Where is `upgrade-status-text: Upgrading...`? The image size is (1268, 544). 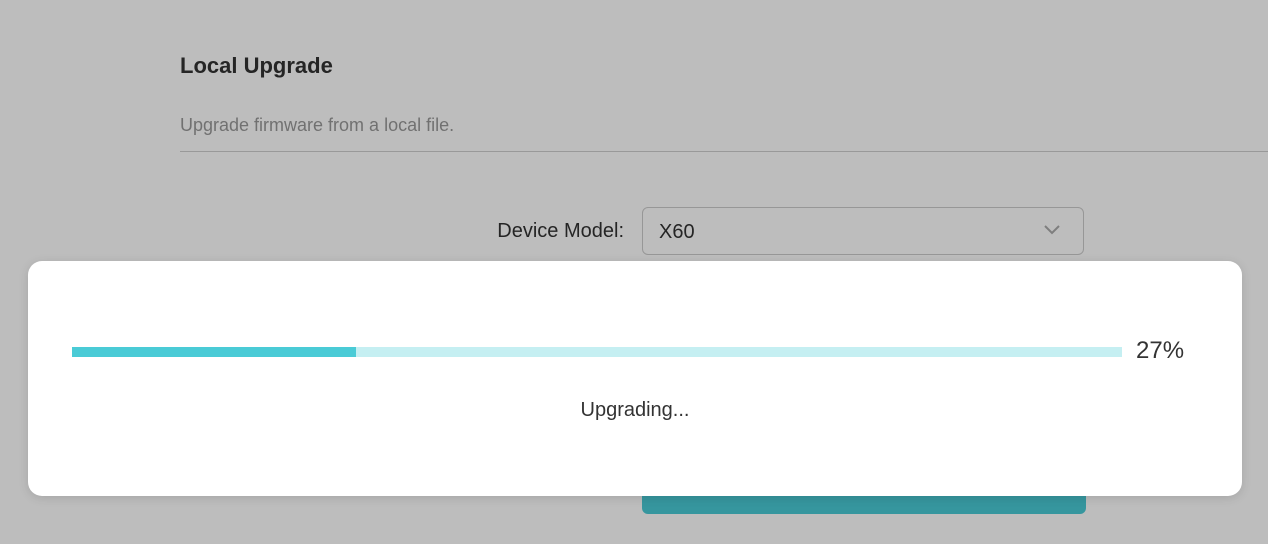 upgrade-status-text: Upgrading... is located at coordinates (635, 410).